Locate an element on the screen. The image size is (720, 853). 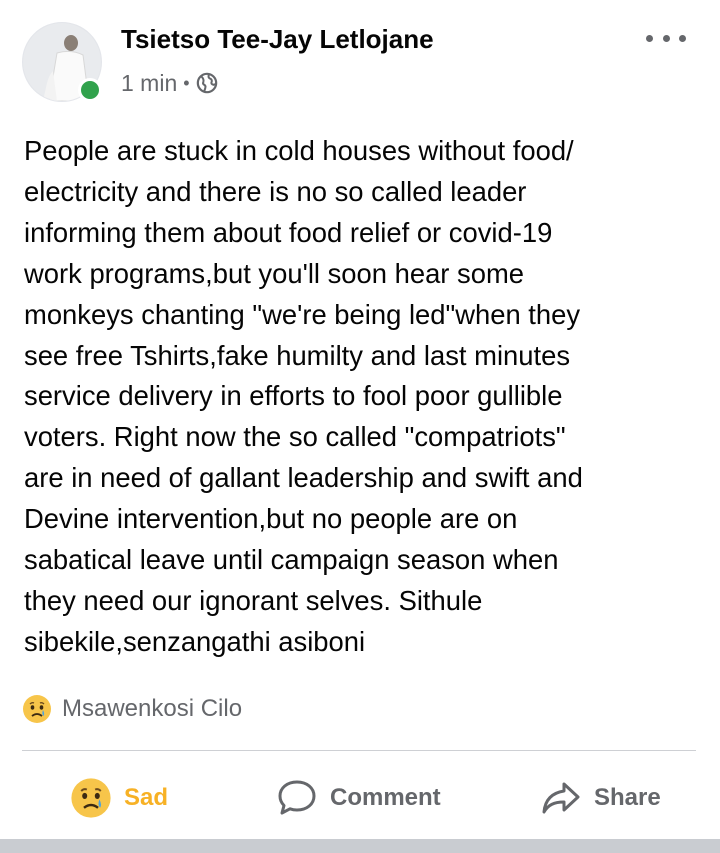
author-name: Tsietso Tee-Jay Letlojane is located at coordinates (277, 39).